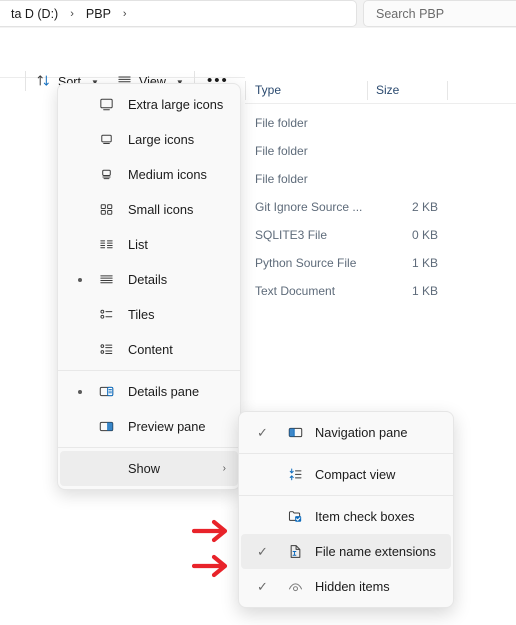 This screenshot has width=516, height=625. I want to click on breadcrumb-item-drive: ta D (D:), so click(34, 14).